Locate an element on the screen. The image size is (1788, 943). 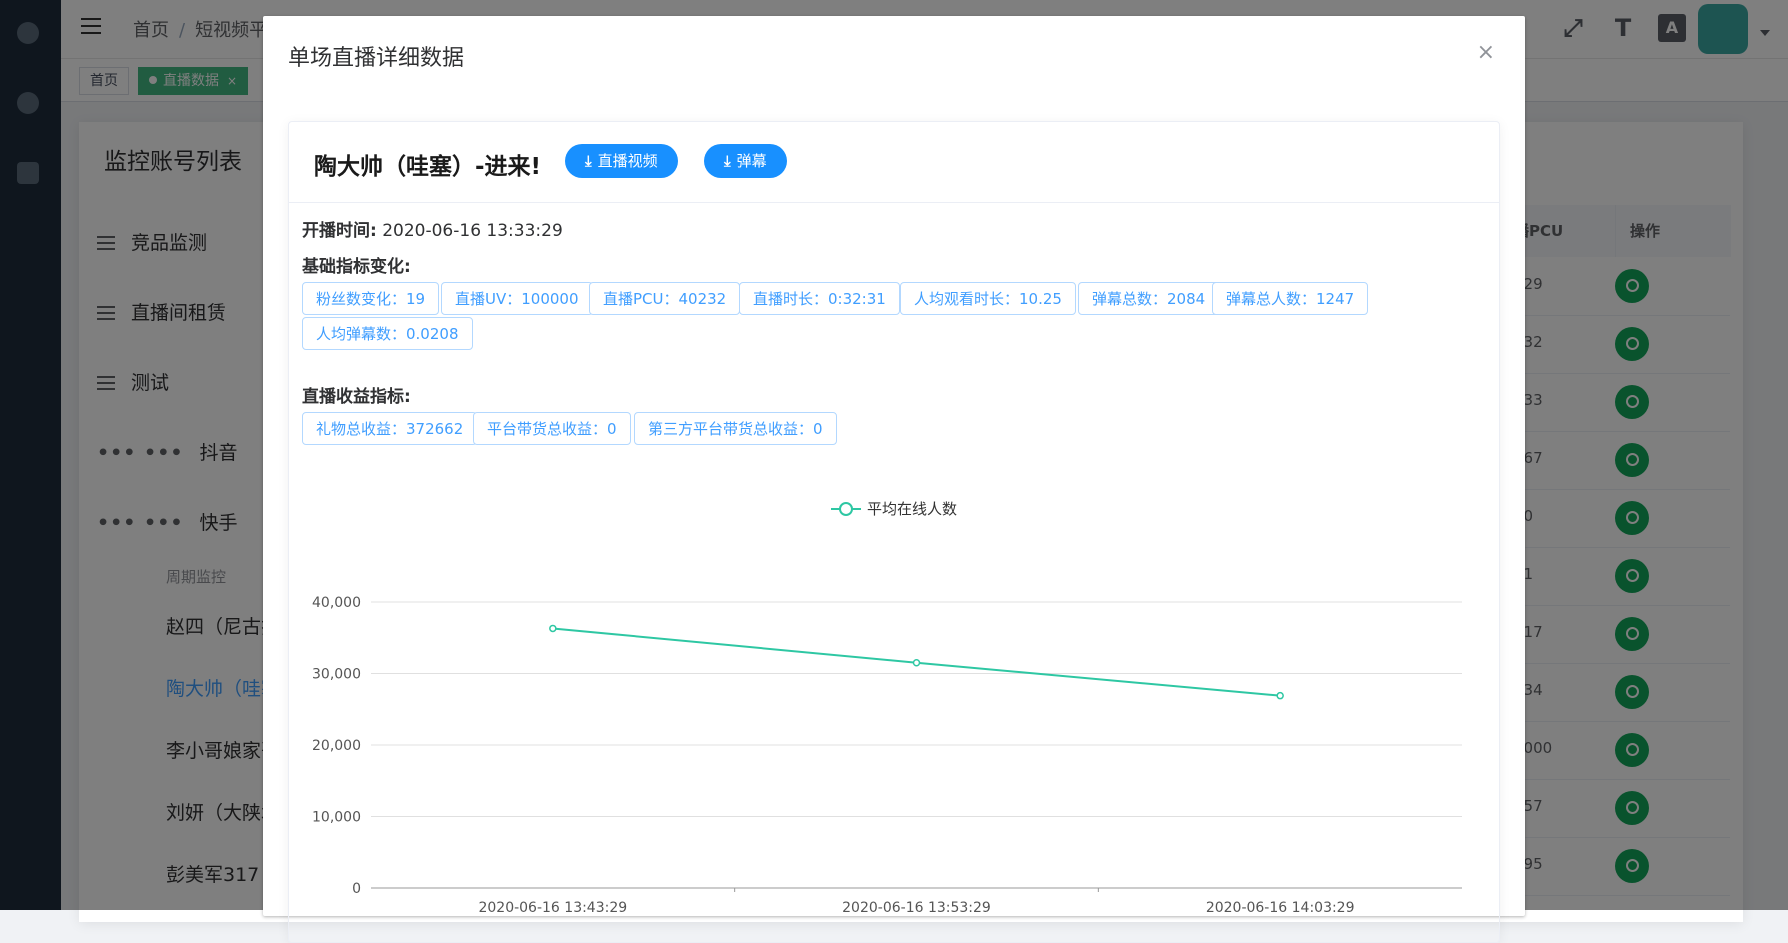
y-tick-label: 20,000 is located at coordinates (336, 746).